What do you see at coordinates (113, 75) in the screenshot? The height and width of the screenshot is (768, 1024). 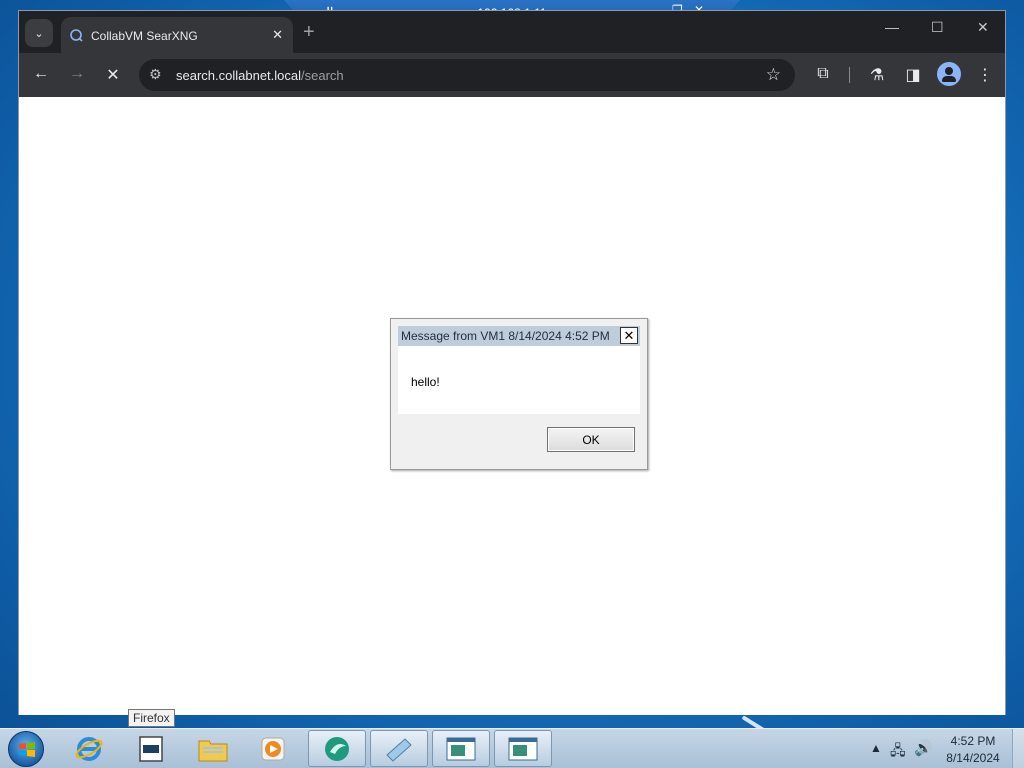 I see `stop-loading-icon: ✕` at bounding box center [113, 75].